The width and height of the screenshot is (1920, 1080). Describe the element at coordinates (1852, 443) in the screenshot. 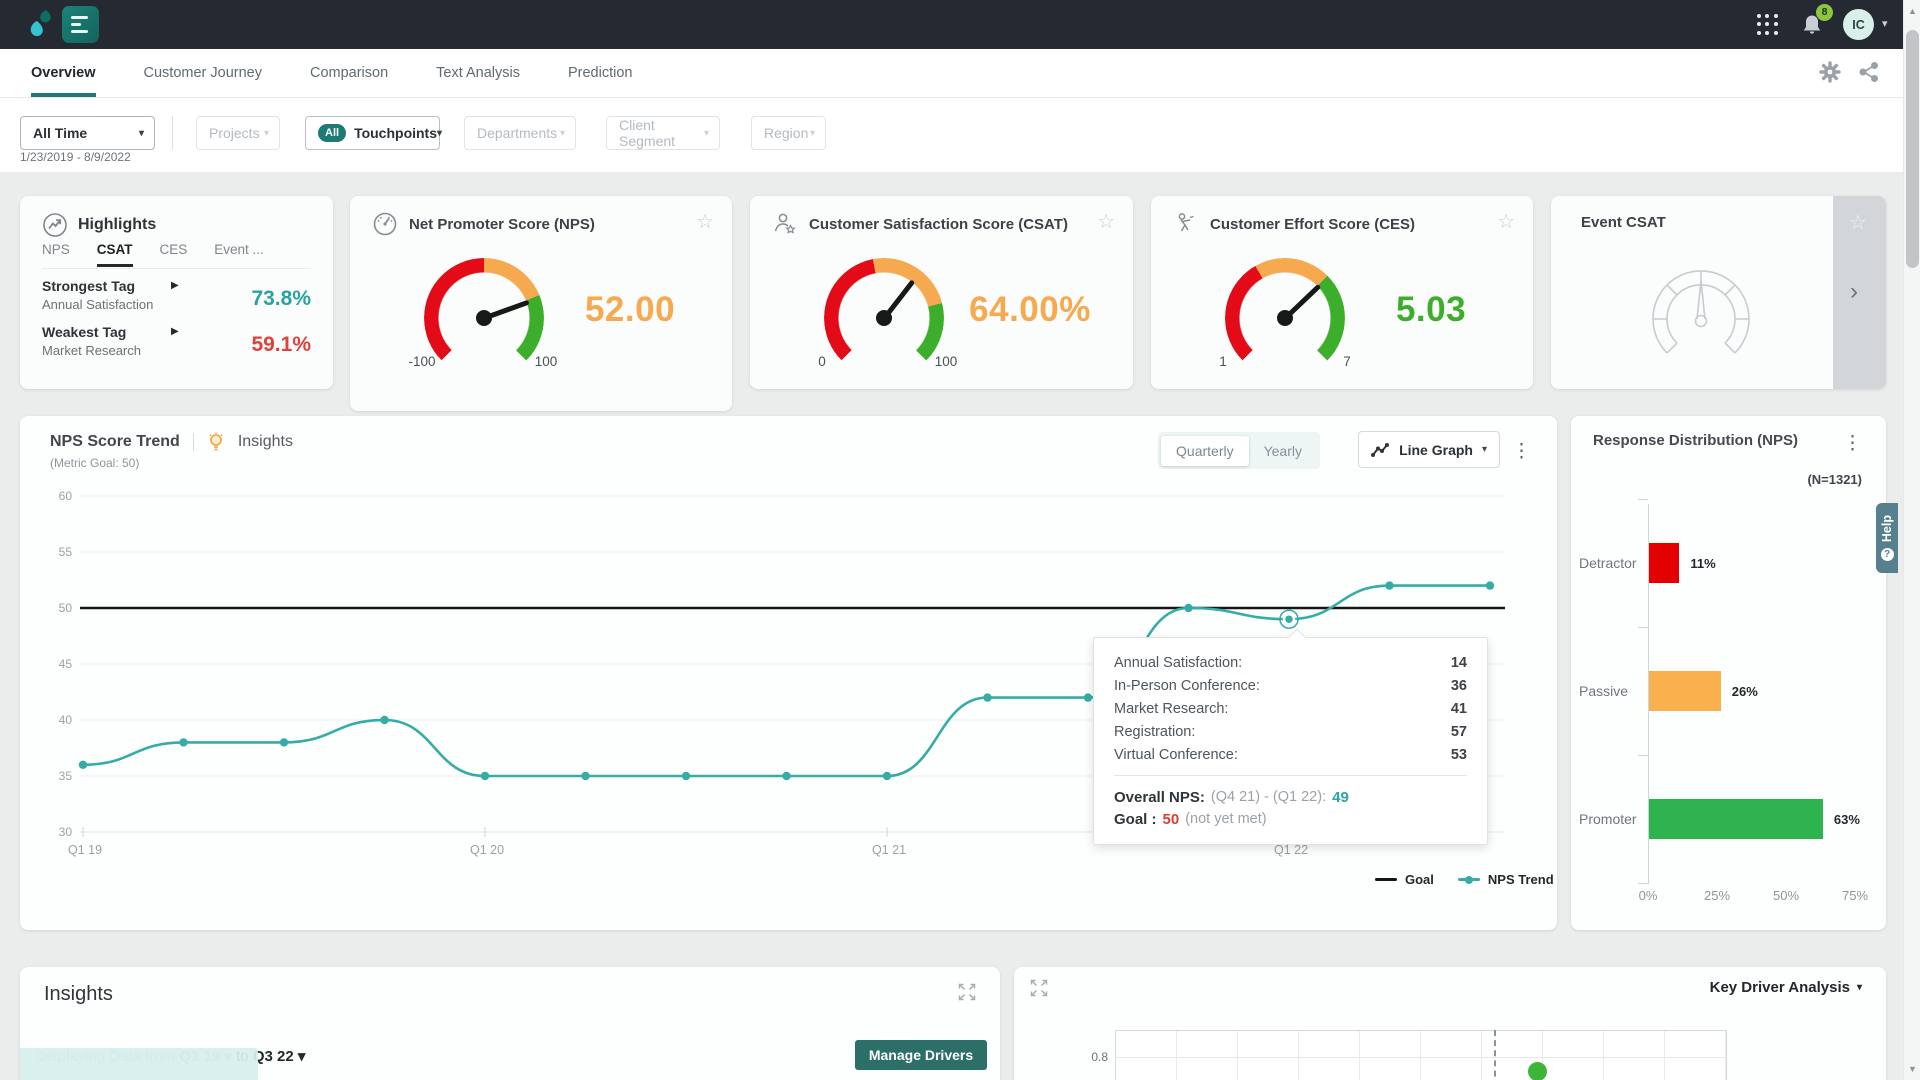

I see `distribution-menu-kebab-icon: ⋮` at that location.